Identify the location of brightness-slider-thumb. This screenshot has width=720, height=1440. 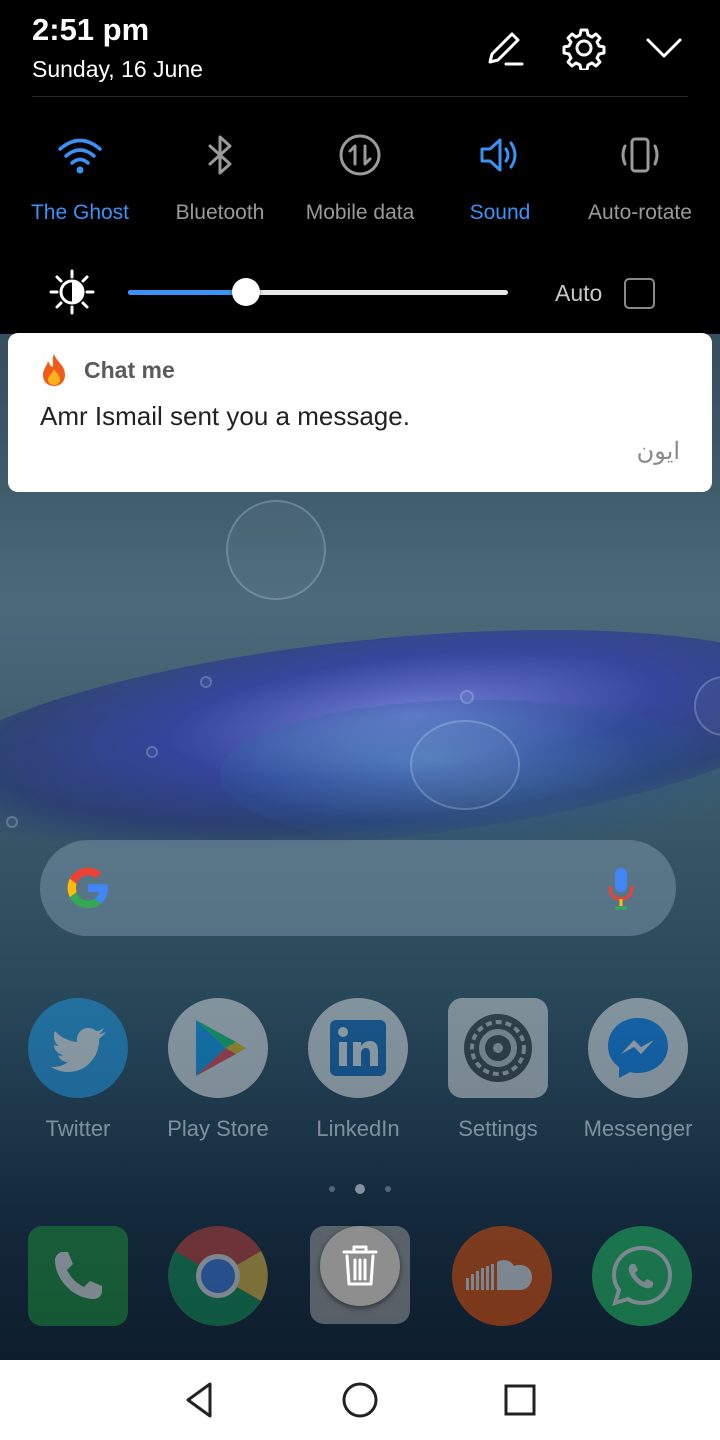
(245, 292).